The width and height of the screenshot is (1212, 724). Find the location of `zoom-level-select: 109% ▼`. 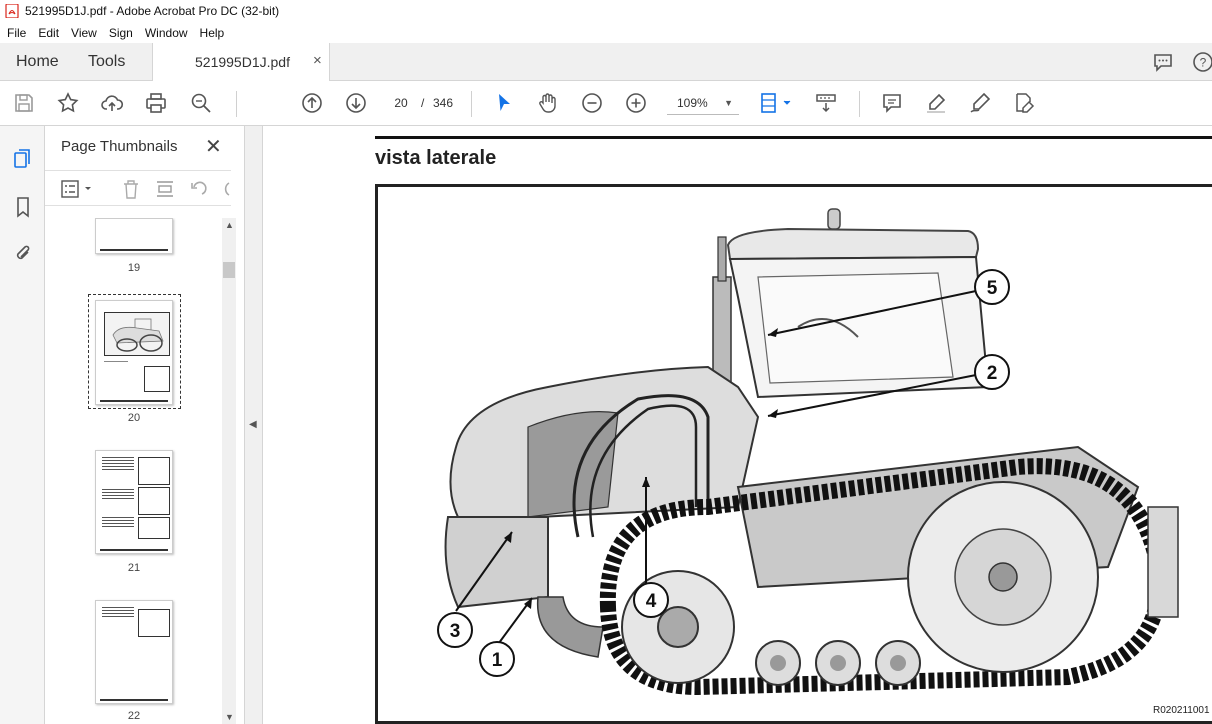

zoom-level-select: 109% ▼ is located at coordinates (703, 104).